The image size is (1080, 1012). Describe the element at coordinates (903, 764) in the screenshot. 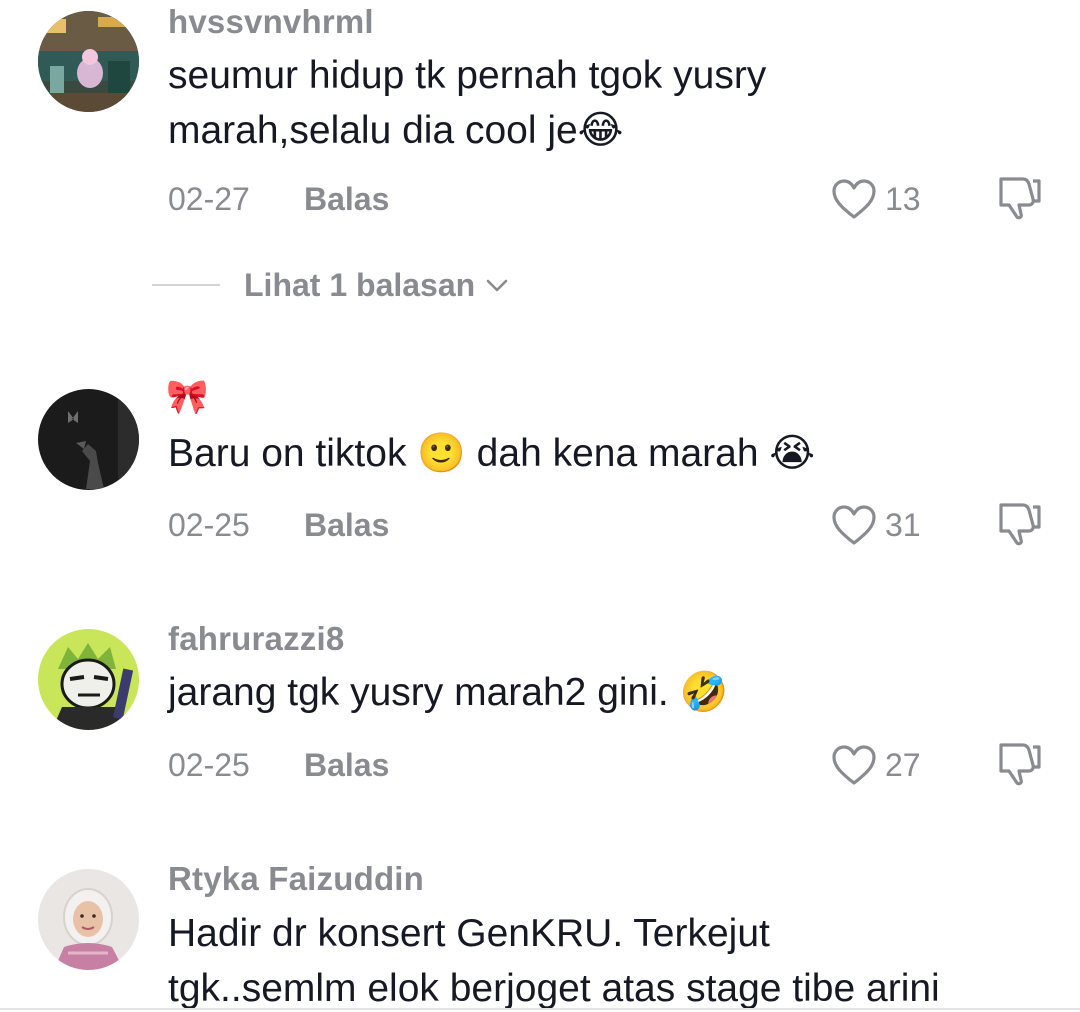

I see `like-count: 27` at that location.